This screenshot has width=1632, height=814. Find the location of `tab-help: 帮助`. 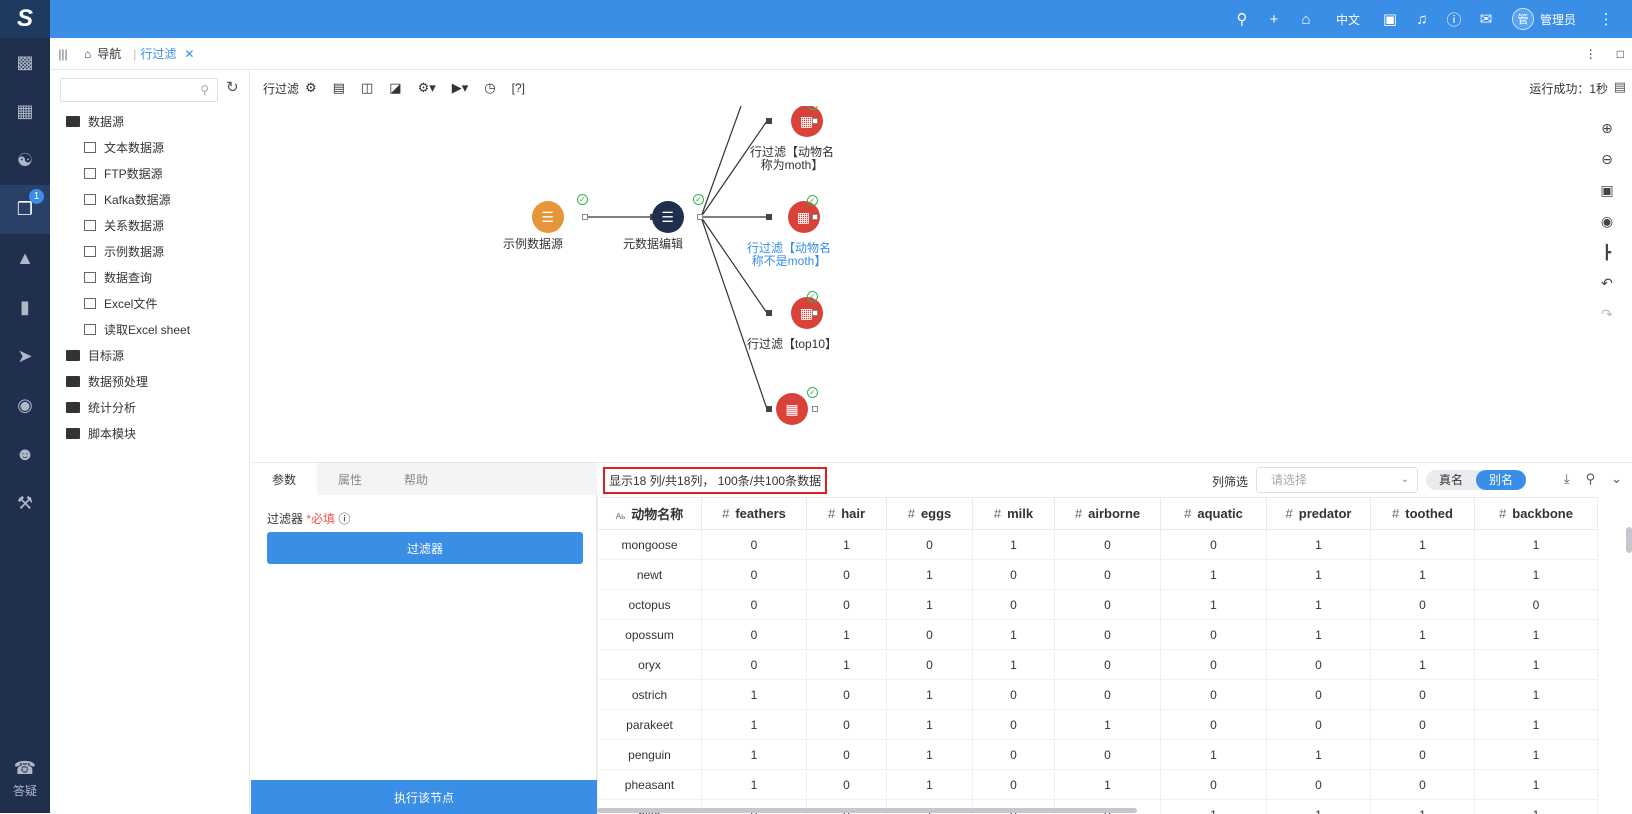

tab-help: 帮助 is located at coordinates (416, 479).